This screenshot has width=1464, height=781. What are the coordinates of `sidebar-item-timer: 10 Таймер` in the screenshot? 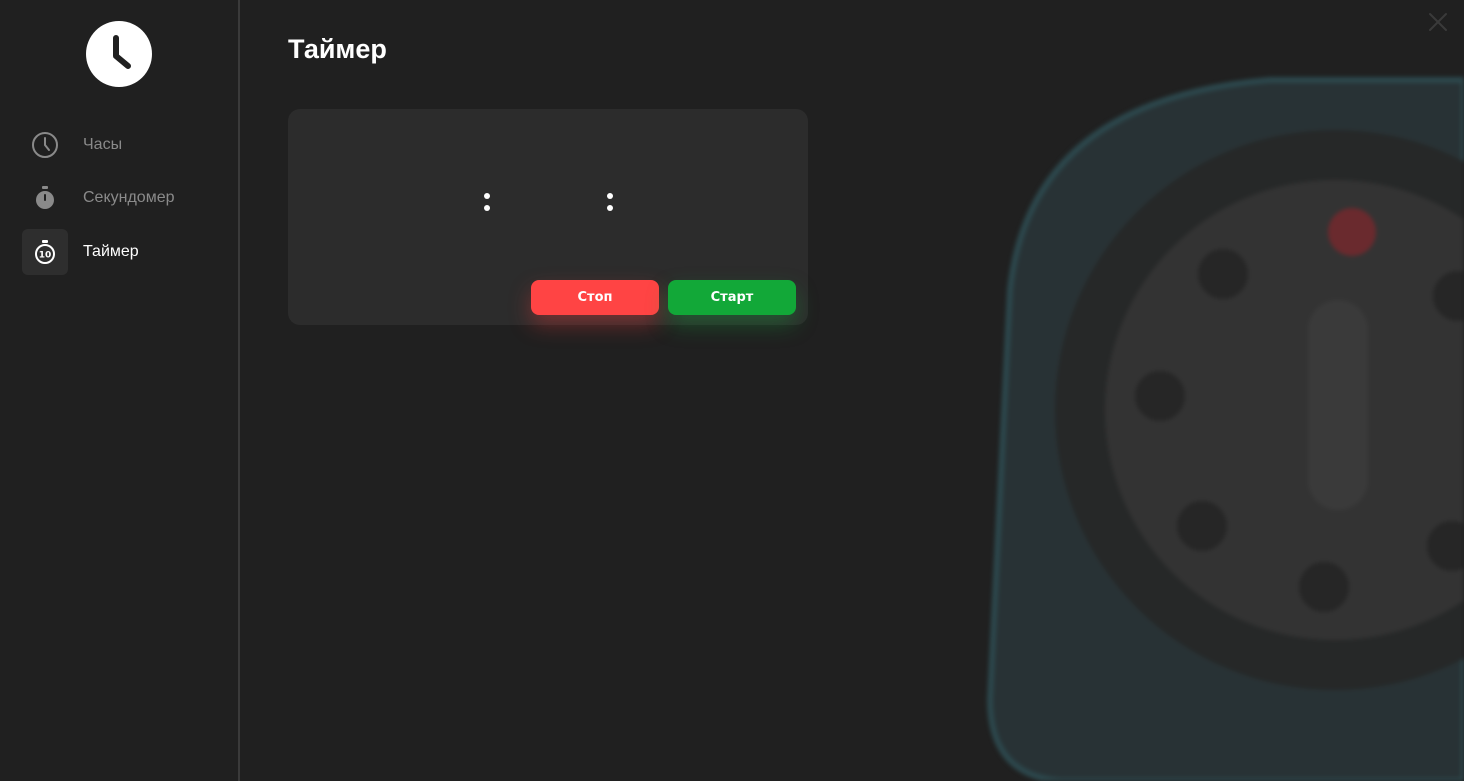 It's located at (122, 252).